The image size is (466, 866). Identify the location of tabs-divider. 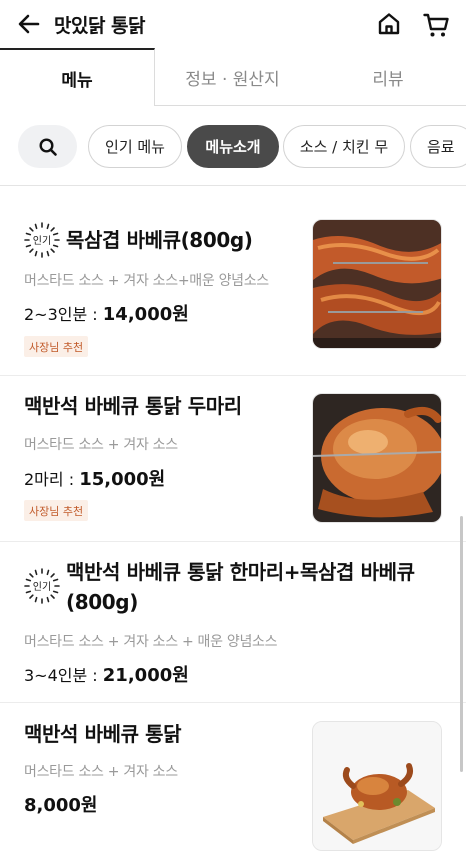
(310, 105).